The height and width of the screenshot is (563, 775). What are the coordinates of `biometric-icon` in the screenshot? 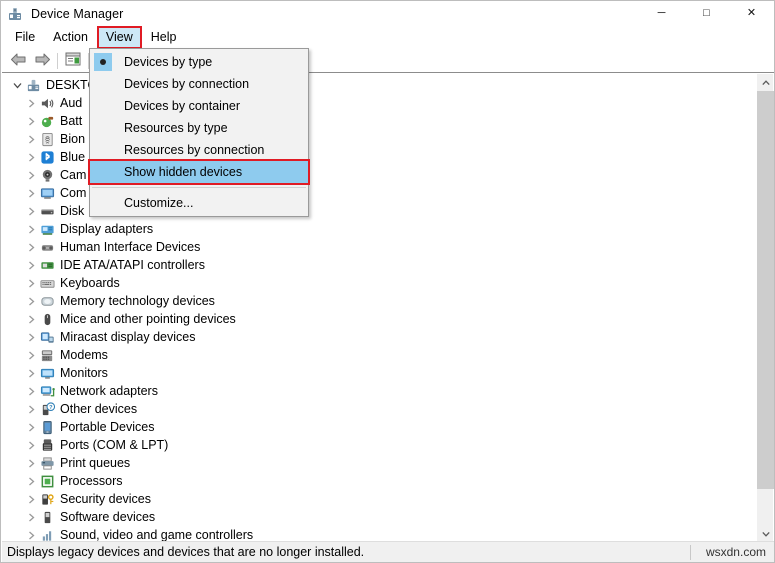 It's located at (47, 139).